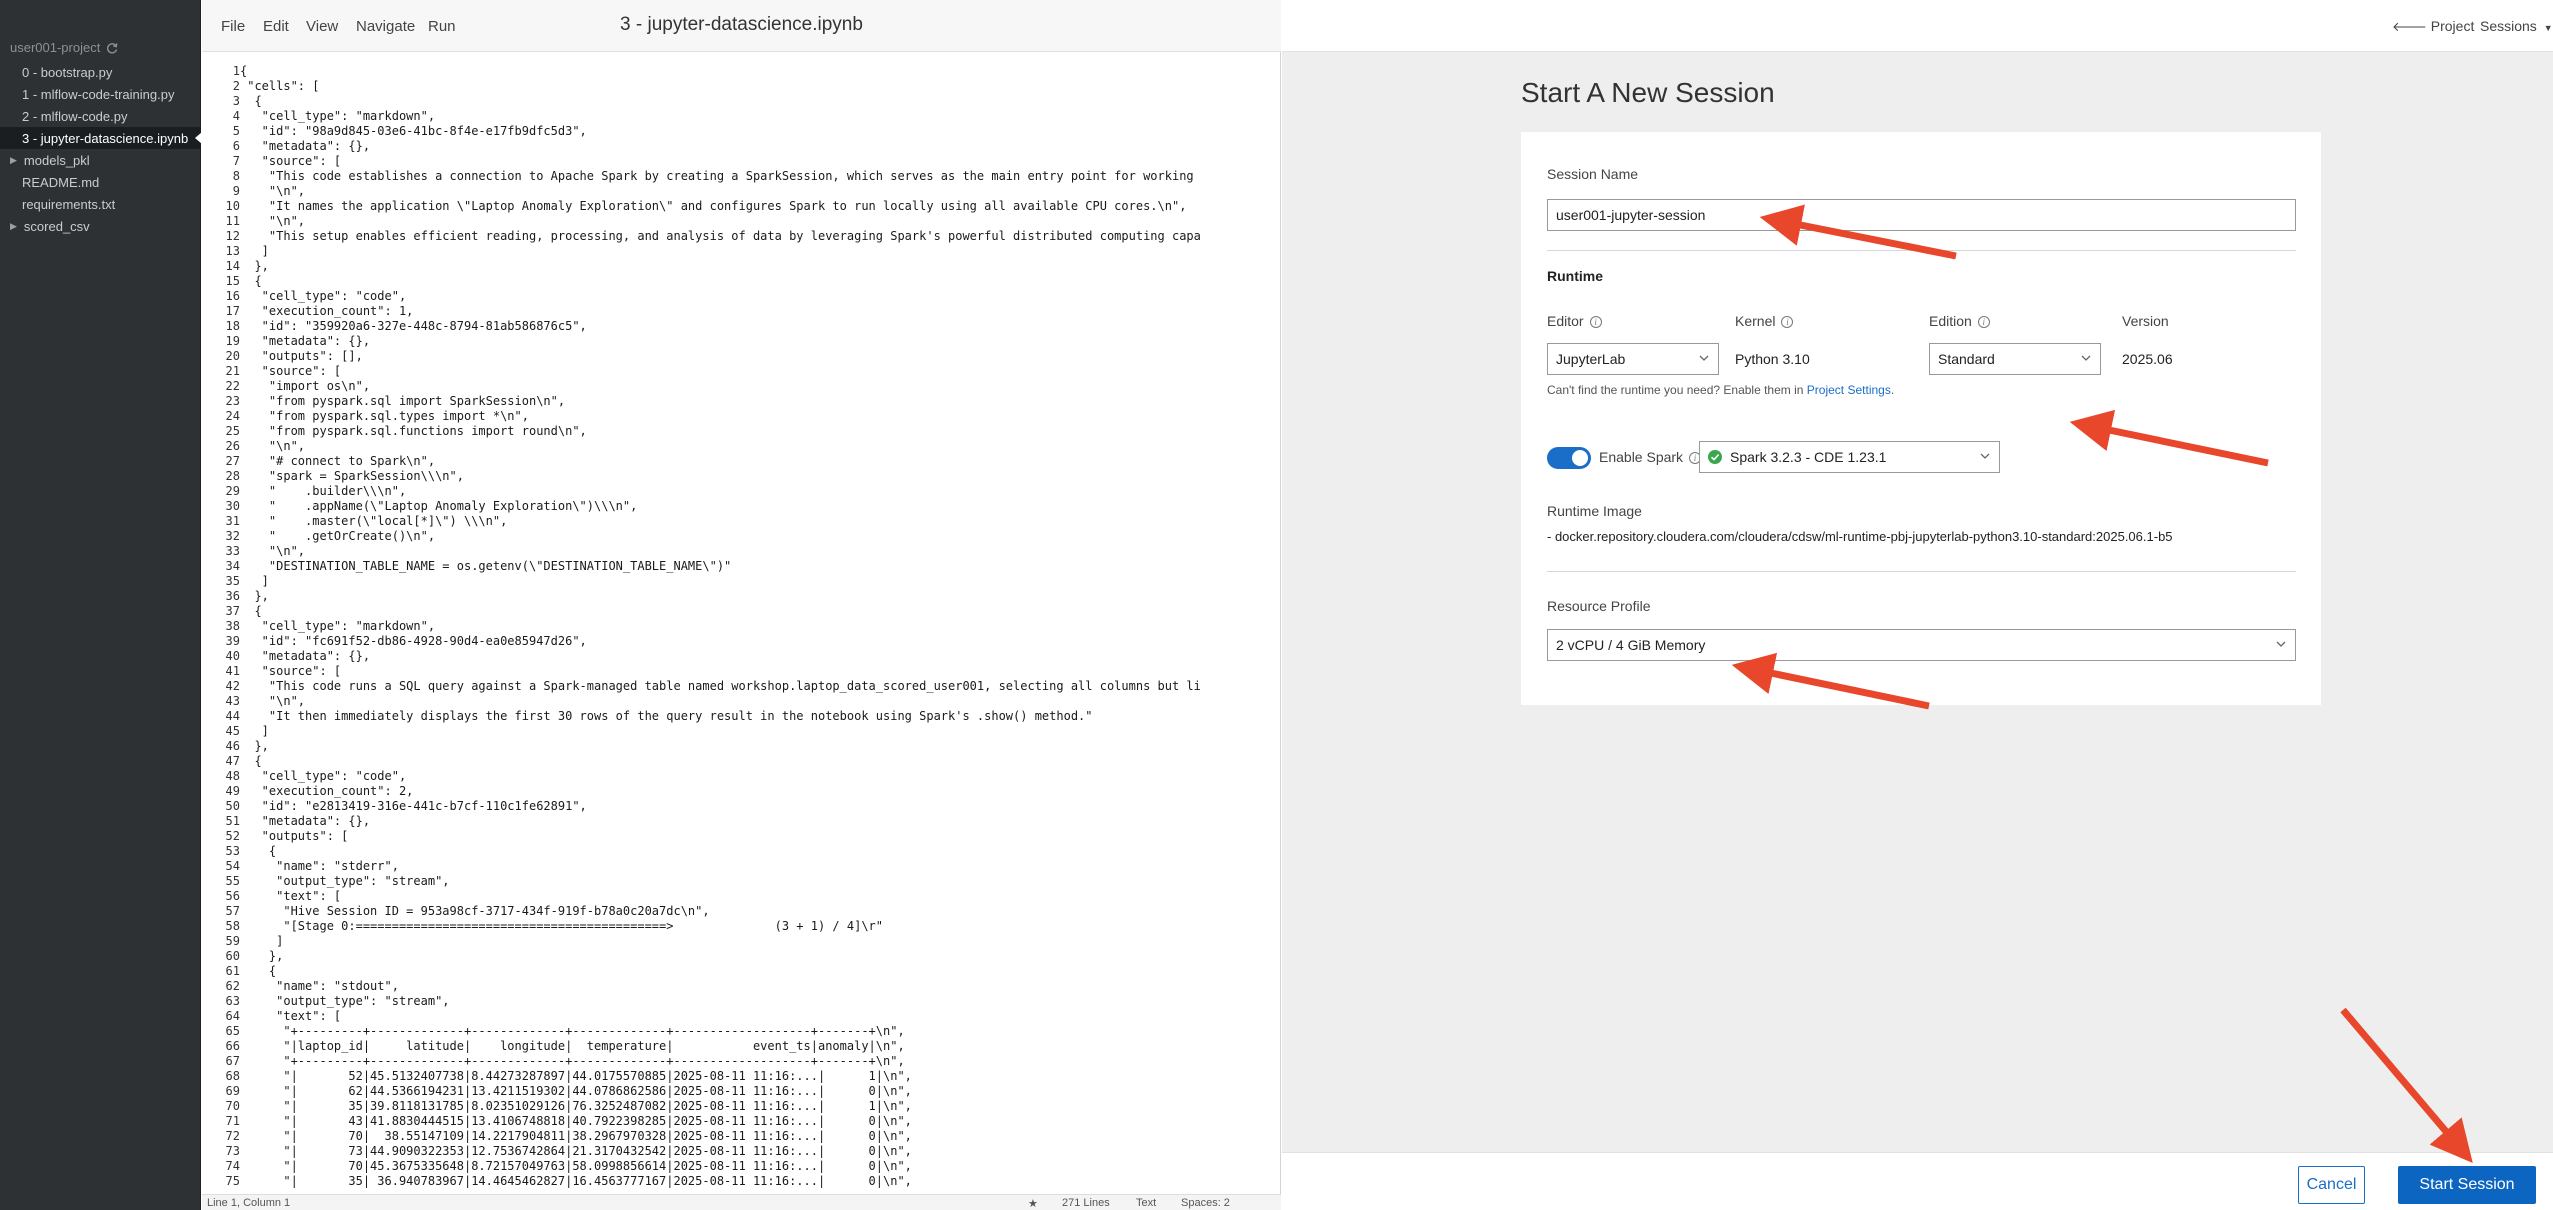 The height and width of the screenshot is (1210, 2553). What do you see at coordinates (232, 356) in the screenshot?
I see `line-number: 20` at bounding box center [232, 356].